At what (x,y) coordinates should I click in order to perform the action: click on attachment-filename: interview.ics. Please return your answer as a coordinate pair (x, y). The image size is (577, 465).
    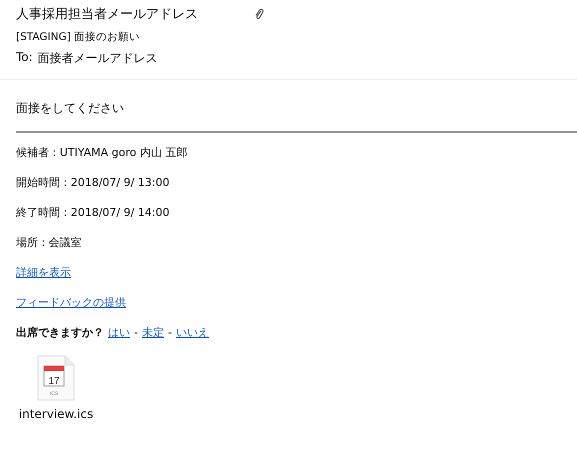
    Looking at the image, I should click on (56, 414).